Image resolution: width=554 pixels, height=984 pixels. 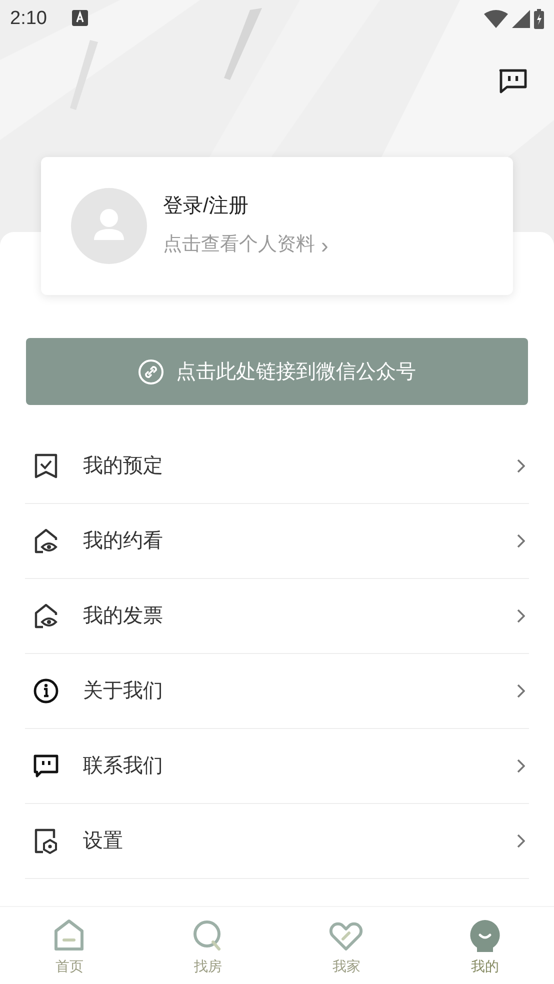 What do you see at coordinates (277, 466) in the screenshot?
I see `menu-item: 我的预定` at bounding box center [277, 466].